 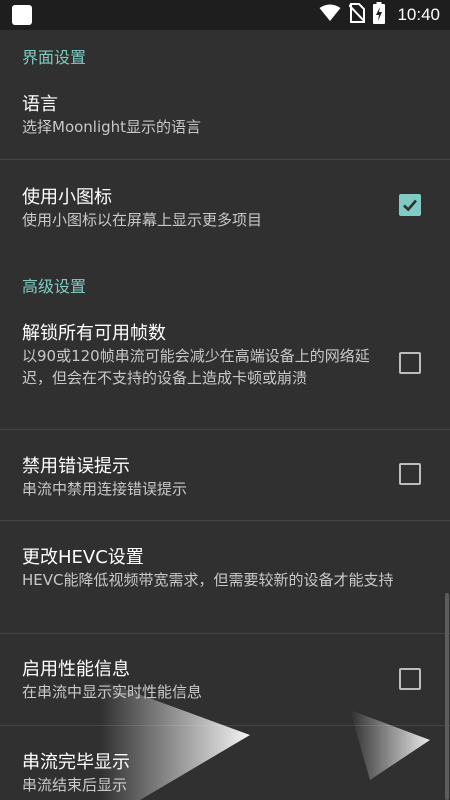 I want to click on pref-summary: 串流中禁用连接错误提示, so click(x=105, y=489).